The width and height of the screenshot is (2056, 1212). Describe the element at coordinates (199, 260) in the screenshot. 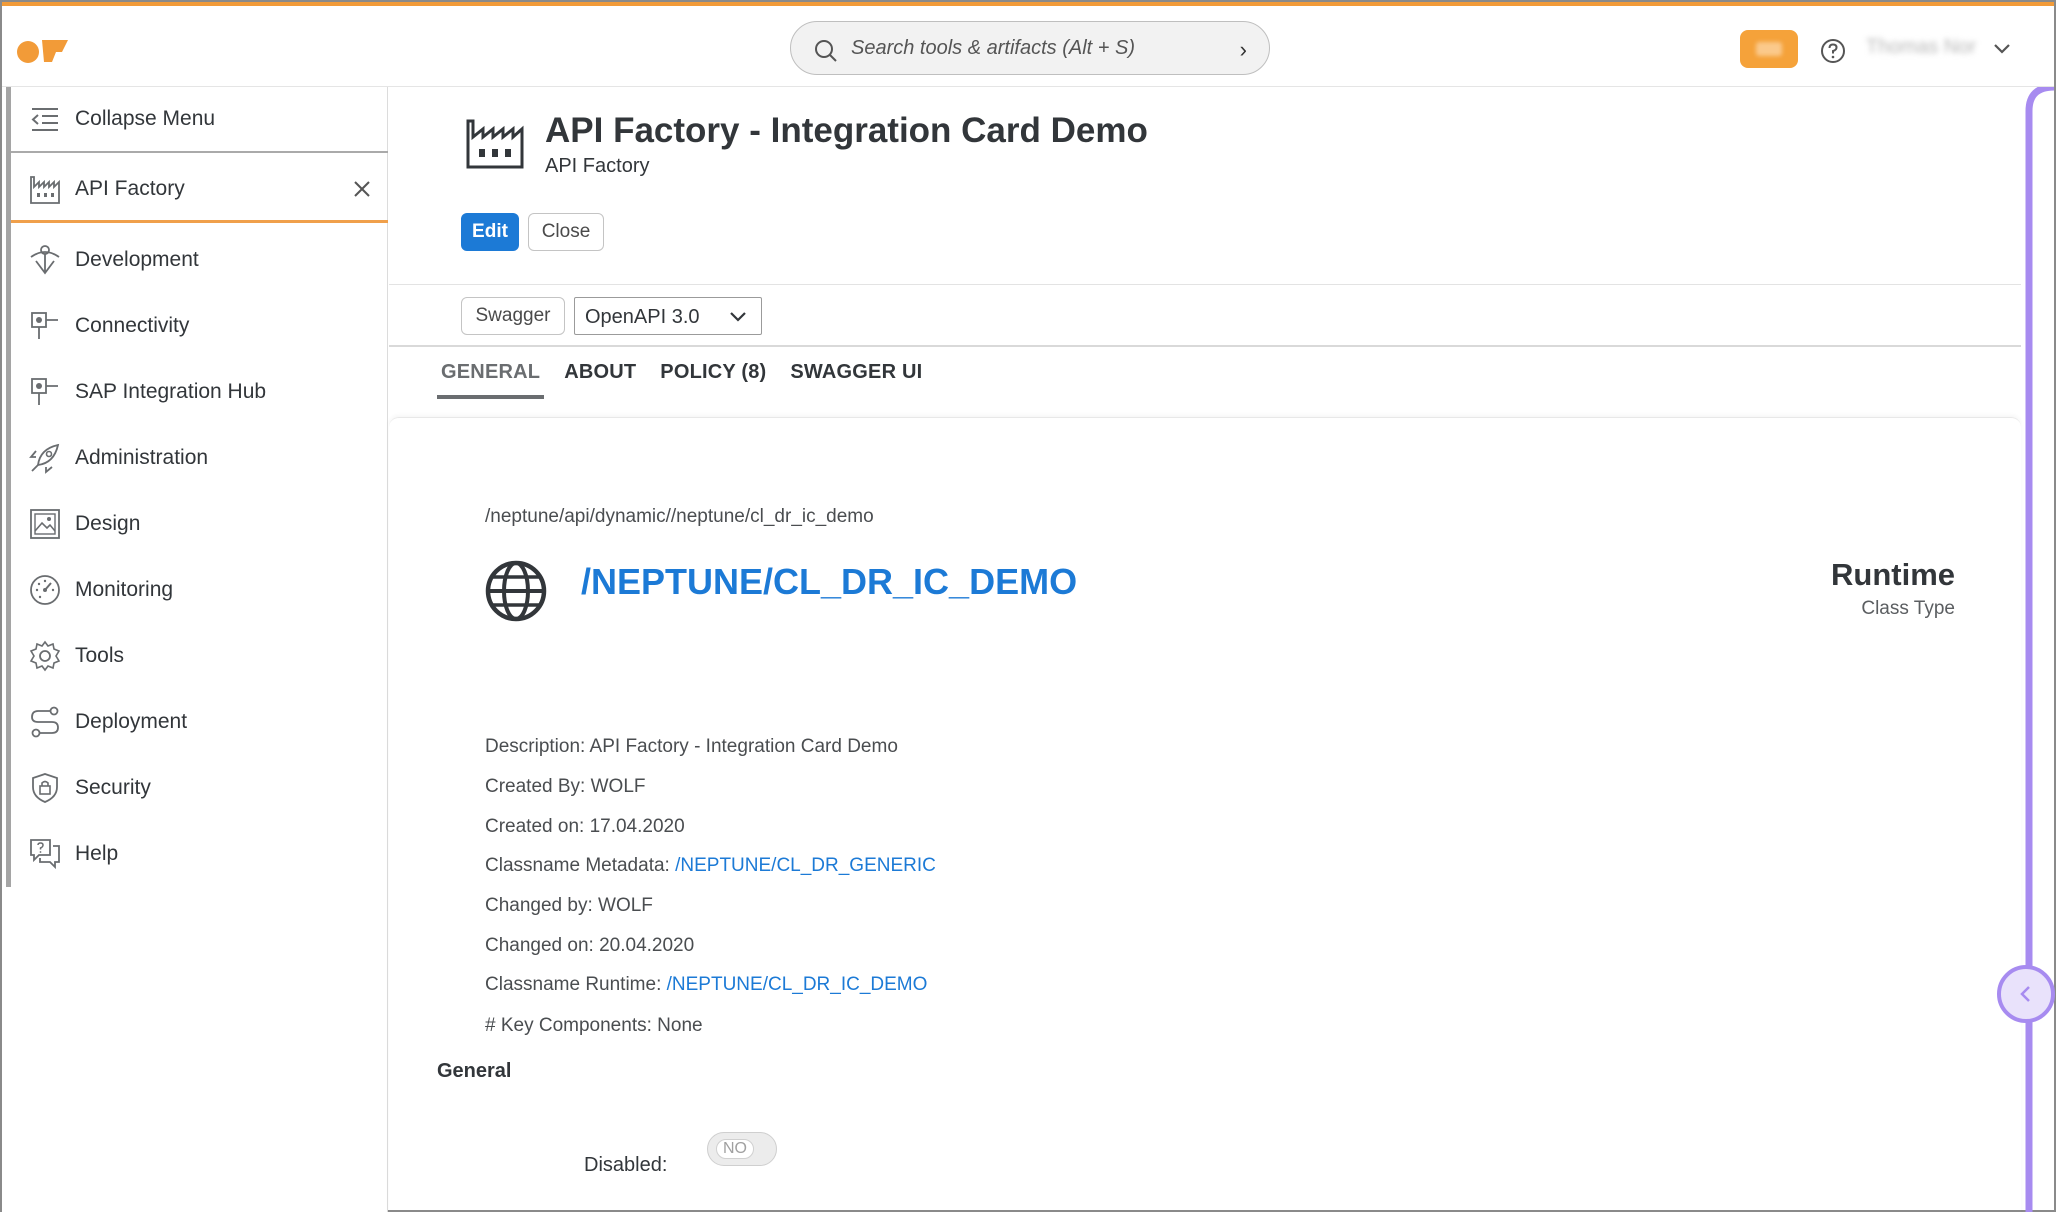

I see `sidebar-item-development: Development` at that location.